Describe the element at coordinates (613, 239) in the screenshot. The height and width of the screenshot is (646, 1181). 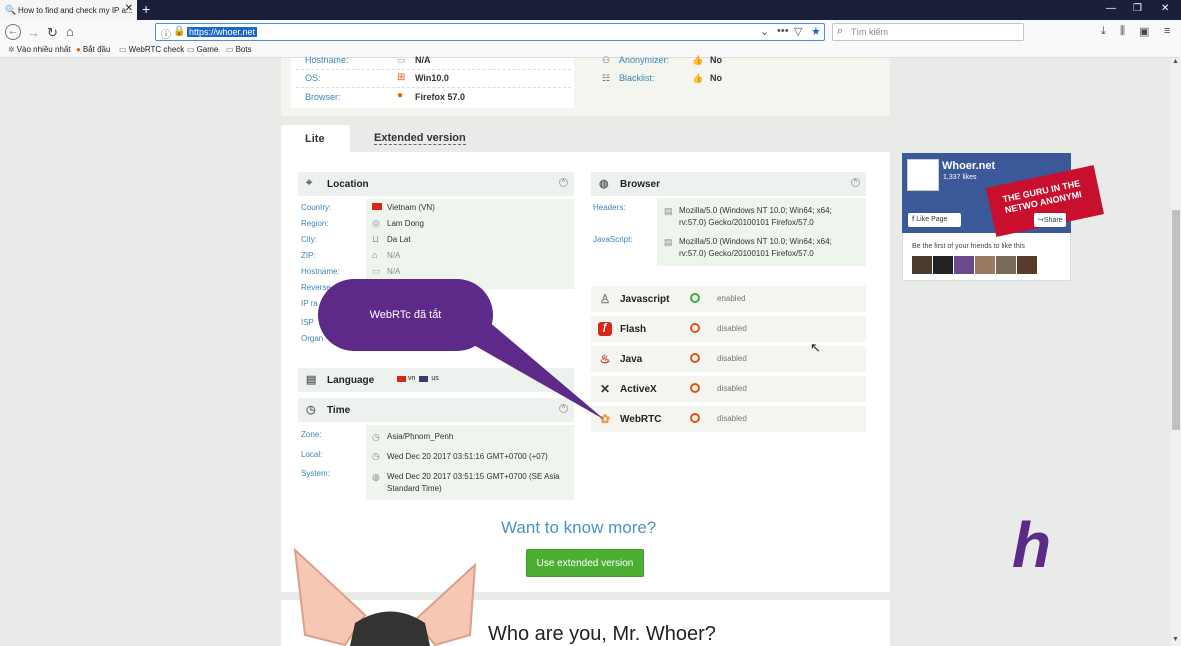
I see `javascript-label: JavaScript:` at that location.